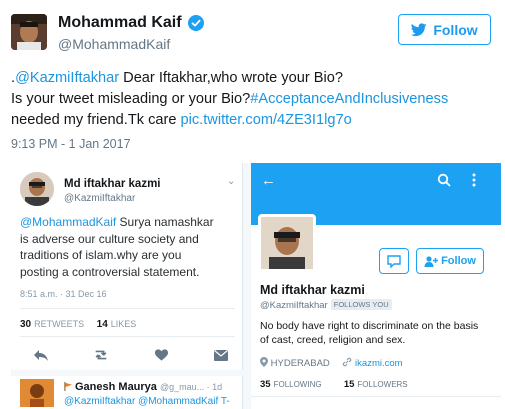 This screenshot has height=409, width=505. Describe the element at coordinates (334, 384) in the screenshot. I see `profile-stats: 35 FOLLOWING 15 FOLLOWERS` at that location.